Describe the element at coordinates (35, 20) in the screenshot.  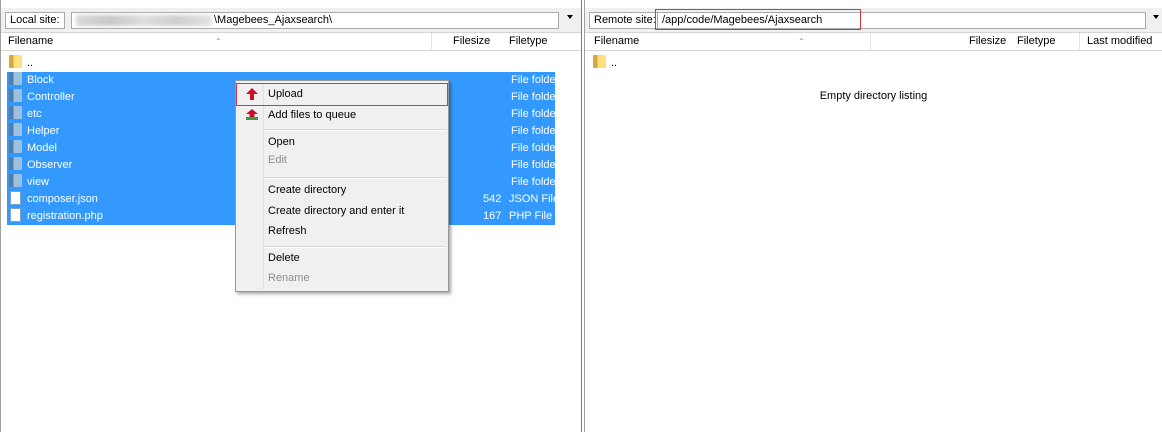
I see `local-site-label: Local site:` at that location.